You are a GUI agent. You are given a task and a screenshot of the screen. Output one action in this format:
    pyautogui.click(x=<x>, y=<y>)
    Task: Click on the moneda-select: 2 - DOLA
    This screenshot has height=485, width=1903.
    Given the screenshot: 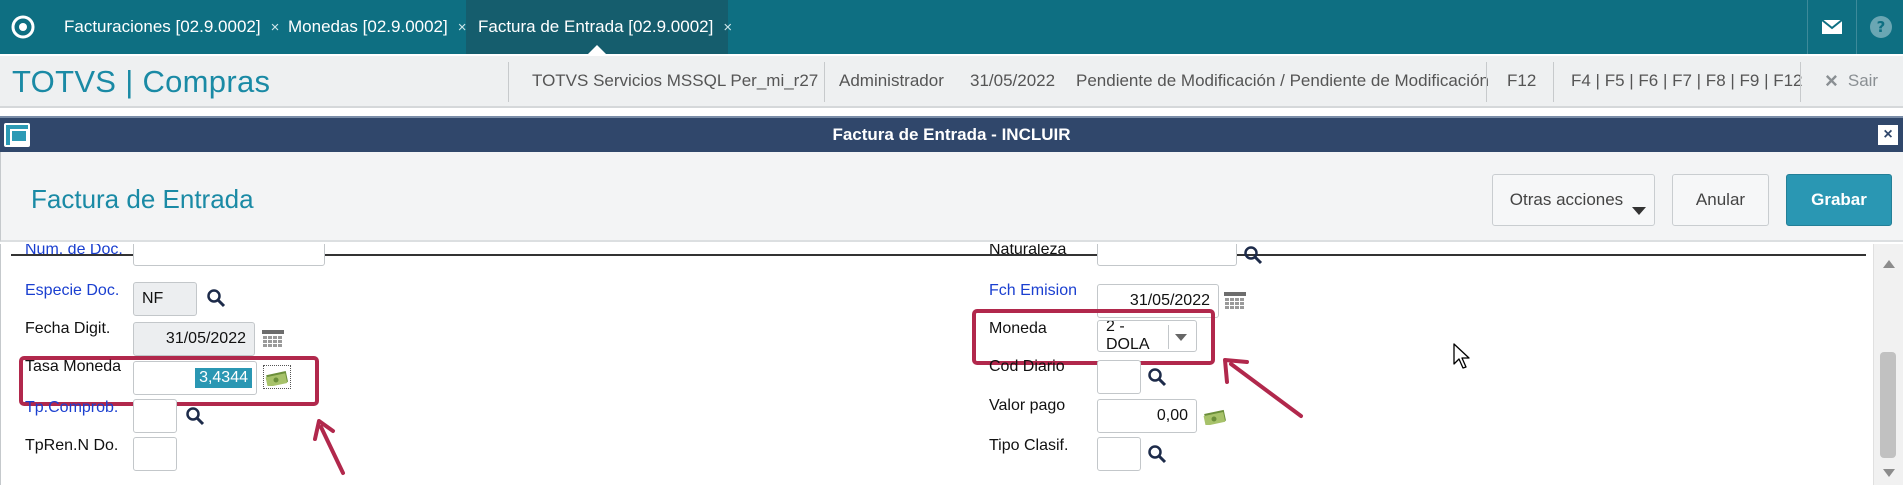 What is the action you would take?
    pyautogui.click(x=1147, y=336)
    